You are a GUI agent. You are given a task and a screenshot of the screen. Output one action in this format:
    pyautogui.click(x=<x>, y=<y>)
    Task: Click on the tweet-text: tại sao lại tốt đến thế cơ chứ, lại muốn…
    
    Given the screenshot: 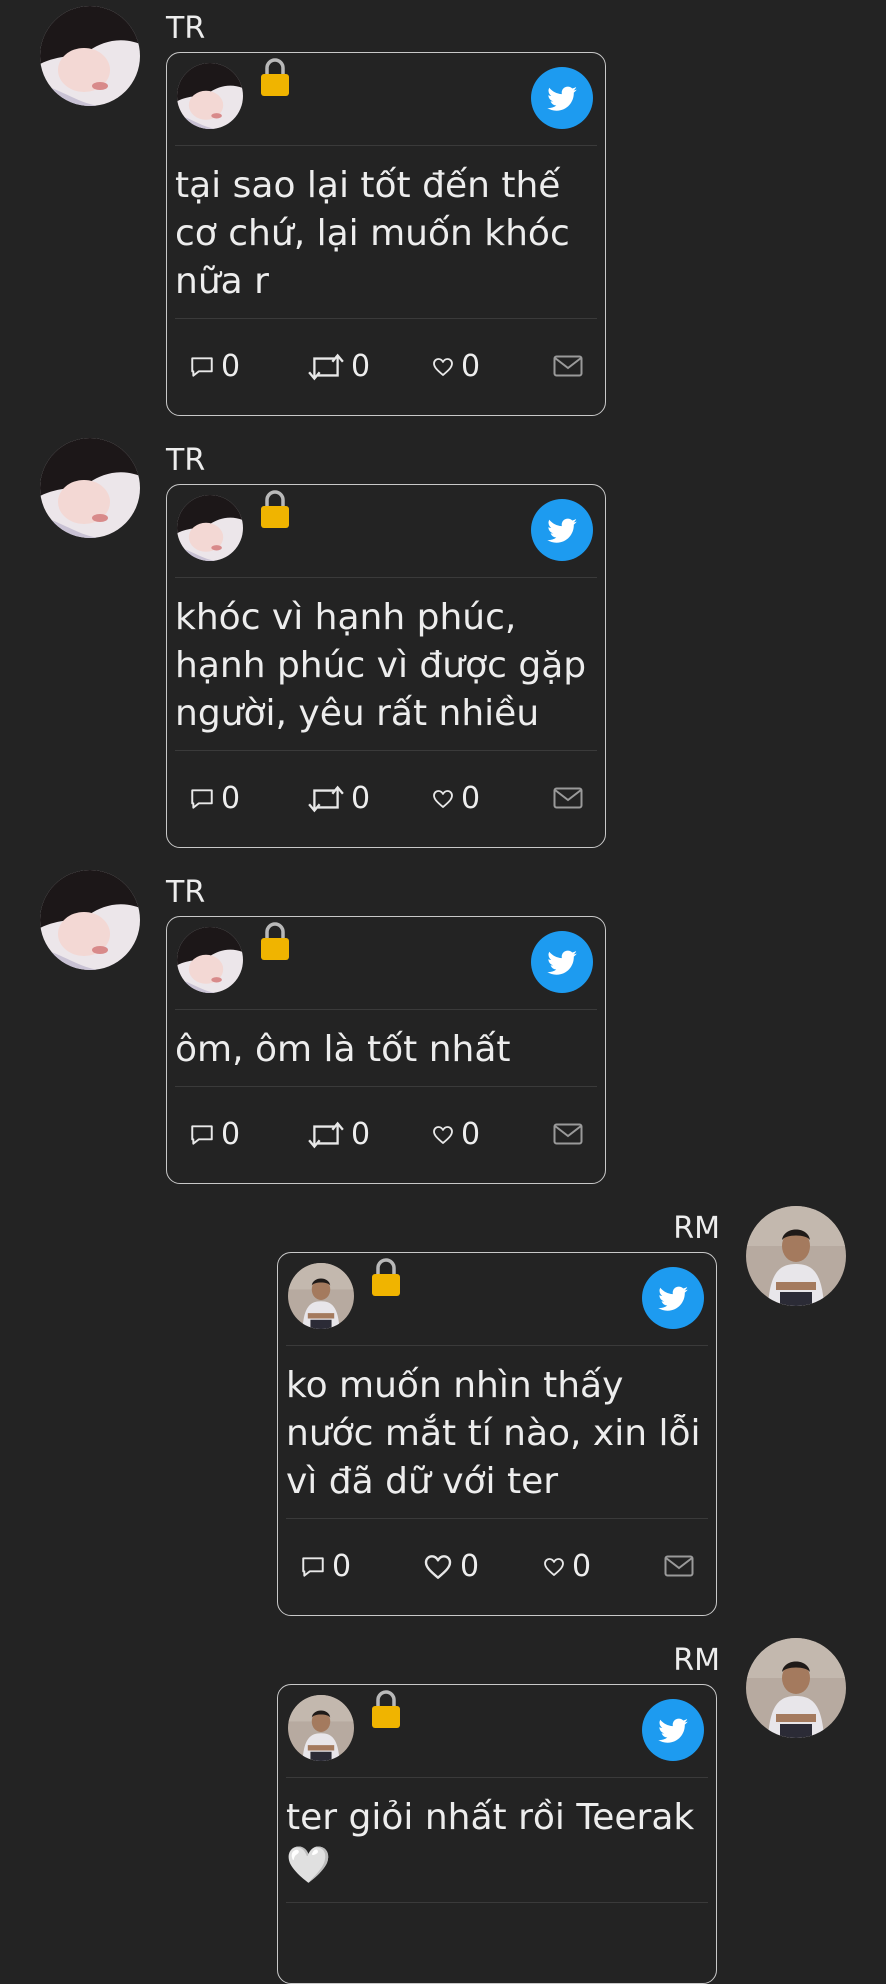 What is the action you would take?
    pyautogui.click(x=386, y=232)
    